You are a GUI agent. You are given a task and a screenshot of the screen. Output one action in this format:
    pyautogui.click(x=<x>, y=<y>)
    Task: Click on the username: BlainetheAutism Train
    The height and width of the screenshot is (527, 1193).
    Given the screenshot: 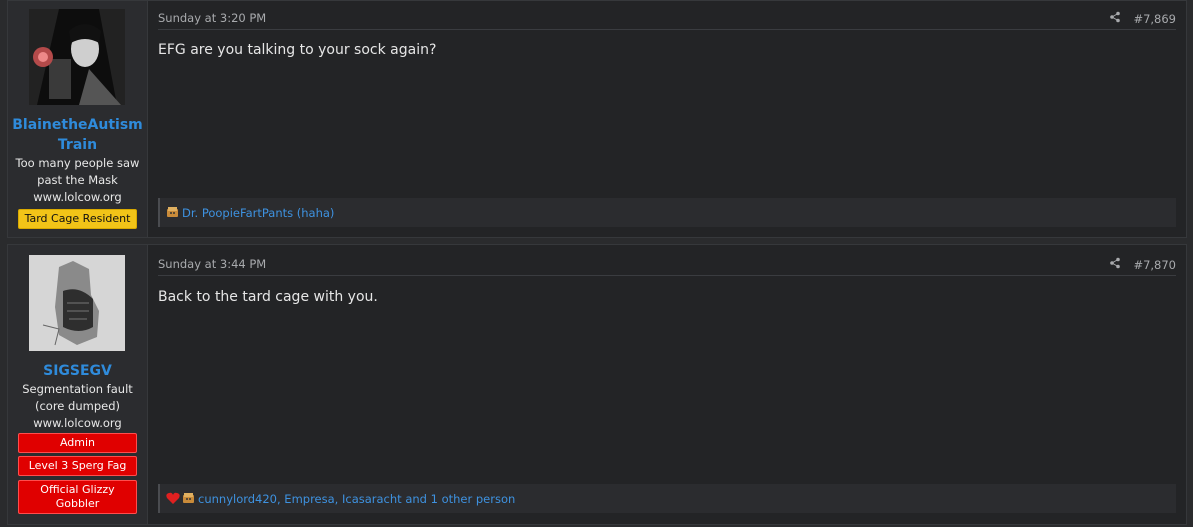 What is the action you would take?
    pyautogui.click(x=77, y=135)
    